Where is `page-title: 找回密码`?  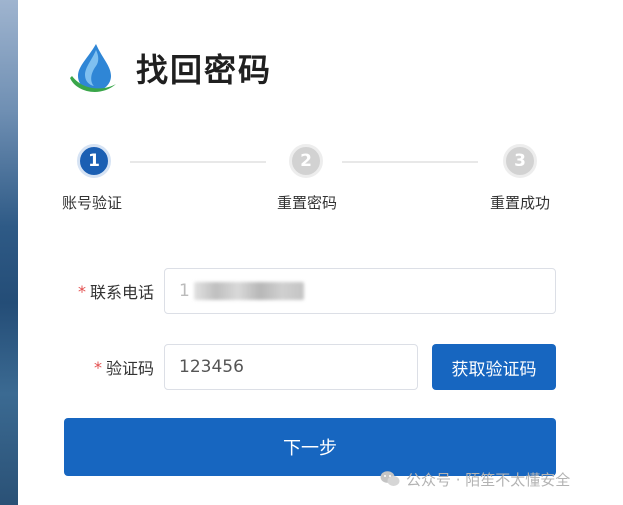 page-title: 找回密码 is located at coordinates (204, 70).